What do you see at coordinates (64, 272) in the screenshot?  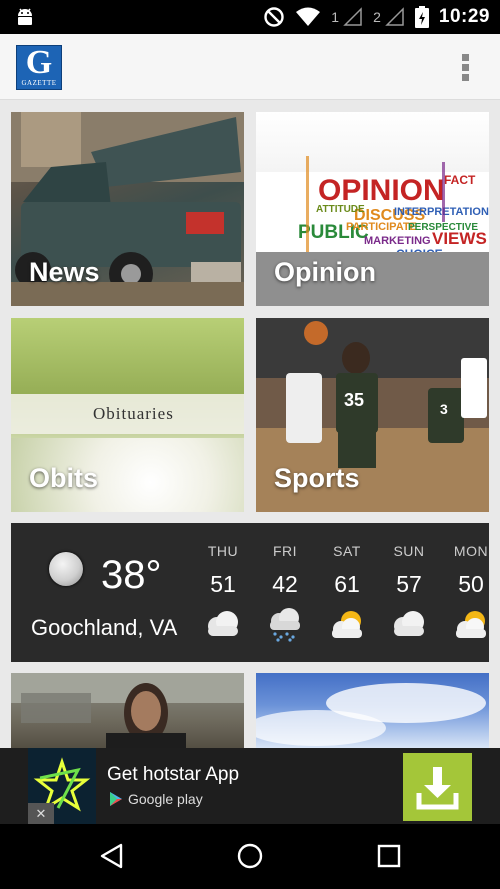 I see `tile-news-label: News` at bounding box center [64, 272].